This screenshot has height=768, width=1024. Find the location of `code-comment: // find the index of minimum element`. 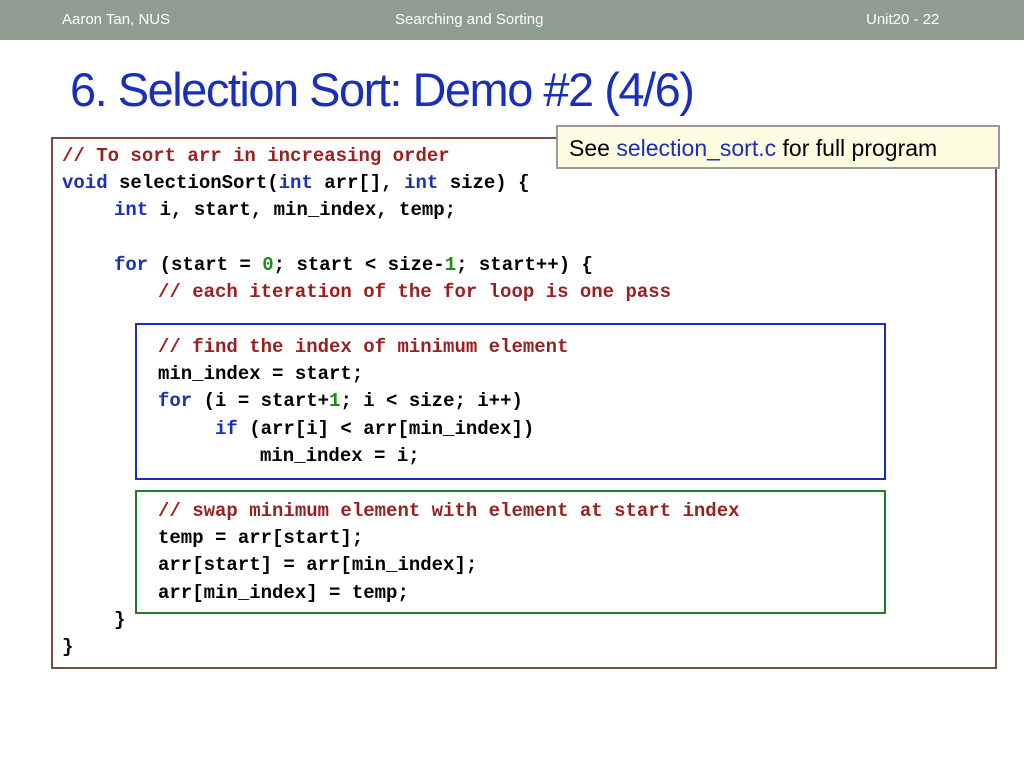

code-comment: // find the index of minimum element is located at coordinates (363, 347).